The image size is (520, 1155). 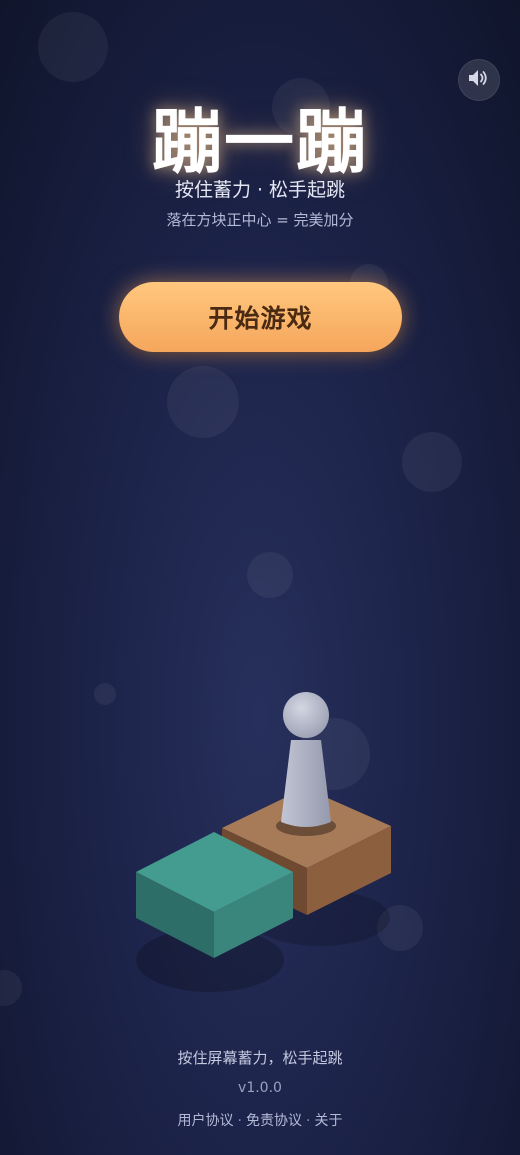 What do you see at coordinates (306, 764) in the screenshot?
I see `player-pawn` at bounding box center [306, 764].